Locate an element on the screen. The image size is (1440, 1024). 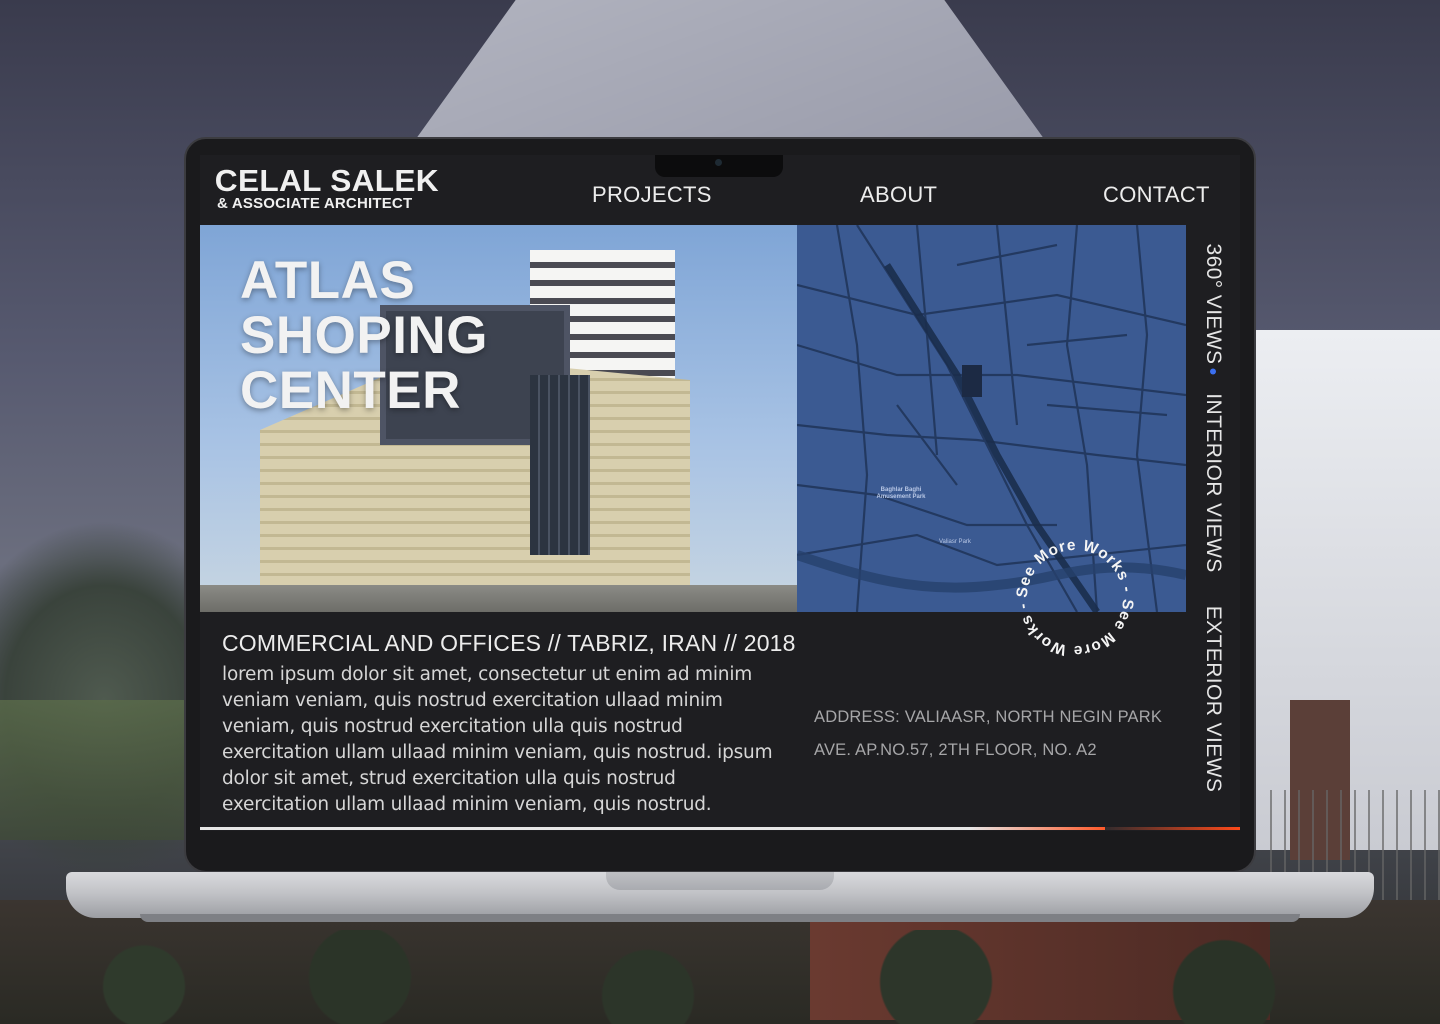
tab-exterior-views: EXTERIOR VIEWS is located at coordinates (1213, 699).